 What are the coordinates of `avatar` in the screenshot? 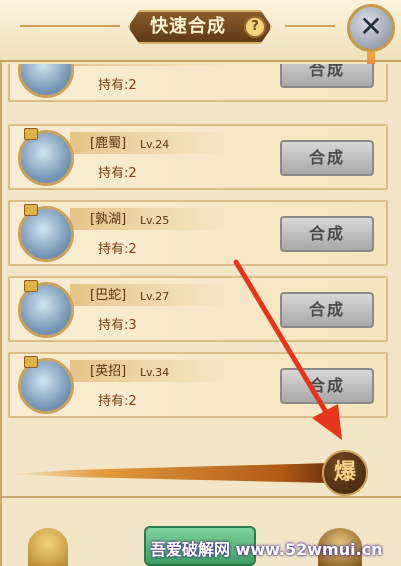 It's located at (46, 81).